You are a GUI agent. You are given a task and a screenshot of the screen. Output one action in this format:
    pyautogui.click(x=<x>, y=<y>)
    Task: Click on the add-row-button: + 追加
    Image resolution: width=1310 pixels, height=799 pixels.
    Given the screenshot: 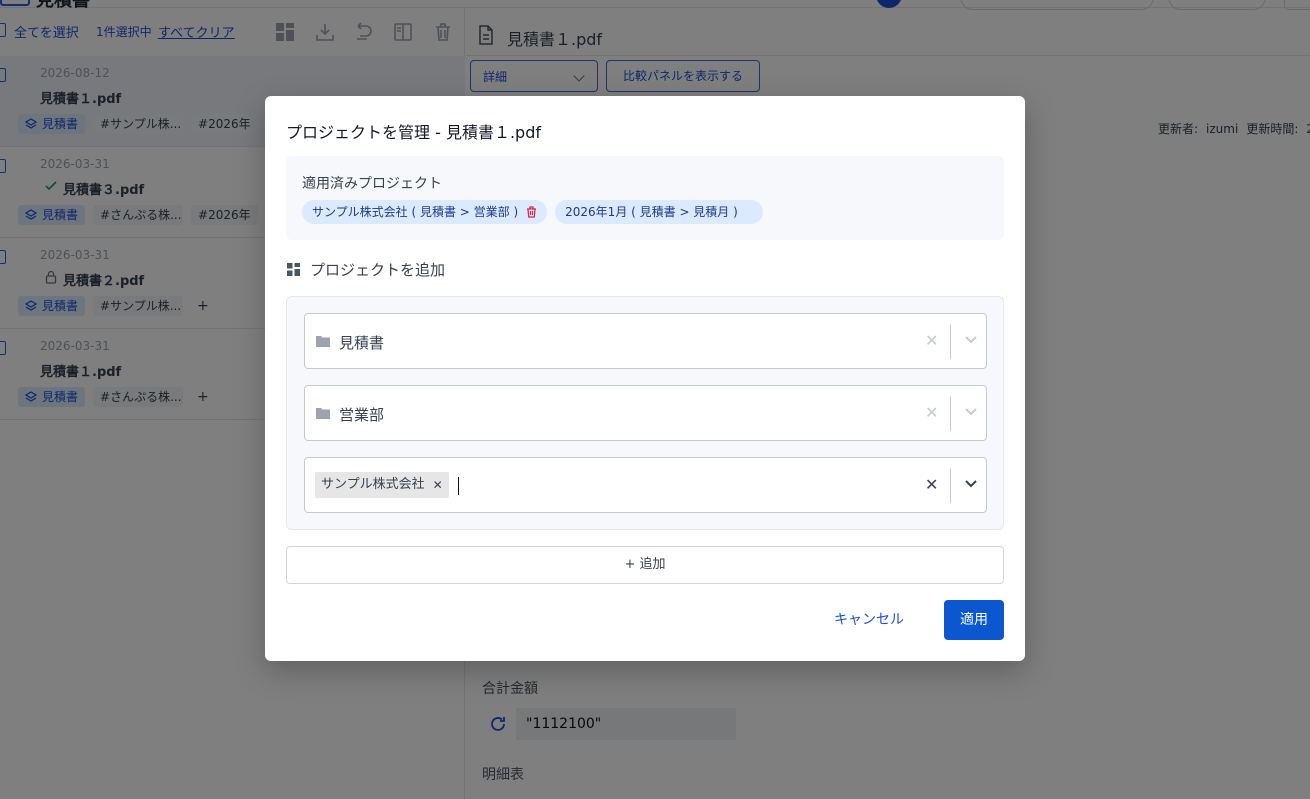 What is the action you would take?
    pyautogui.click(x=645, y=565)
    